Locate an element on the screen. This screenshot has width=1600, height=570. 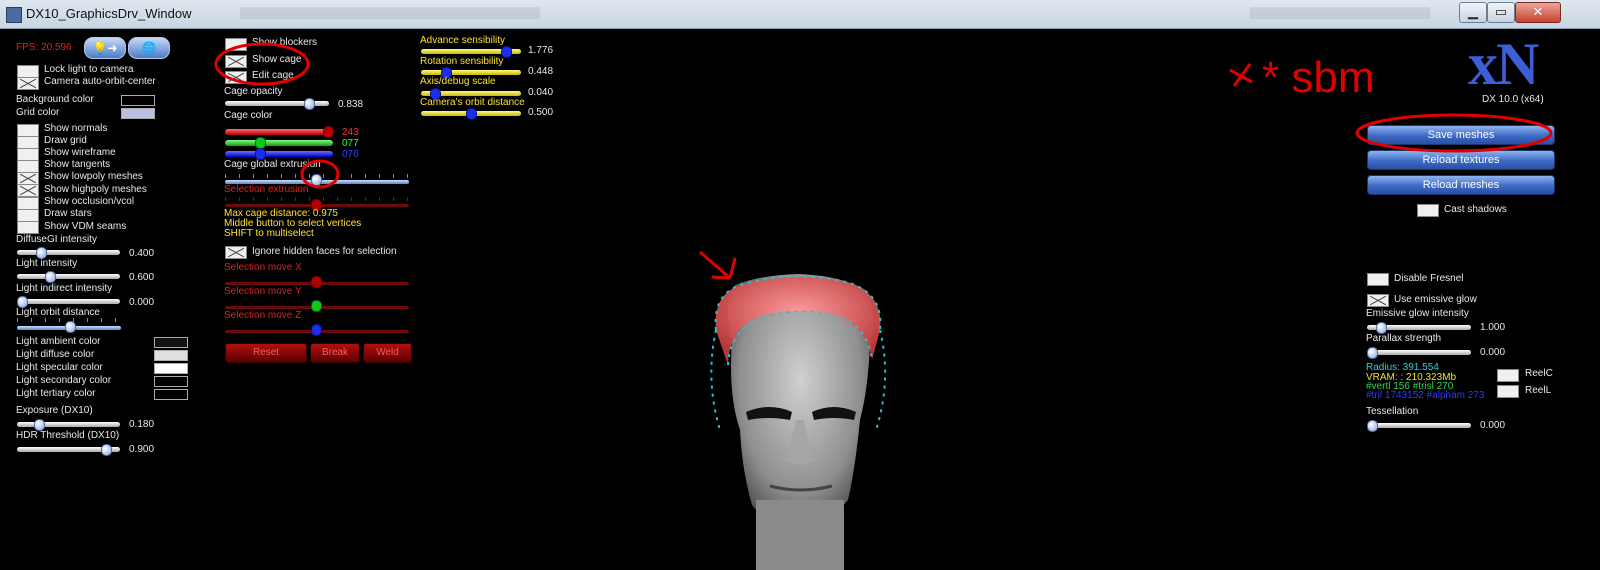
annotation-text: * sbm is located at coordinates (1318, 77).